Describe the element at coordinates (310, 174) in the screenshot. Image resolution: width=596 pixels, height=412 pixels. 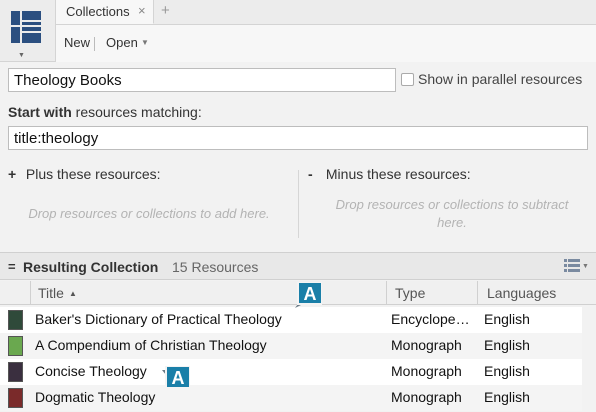
I see `minus-symbol: -` at that location.